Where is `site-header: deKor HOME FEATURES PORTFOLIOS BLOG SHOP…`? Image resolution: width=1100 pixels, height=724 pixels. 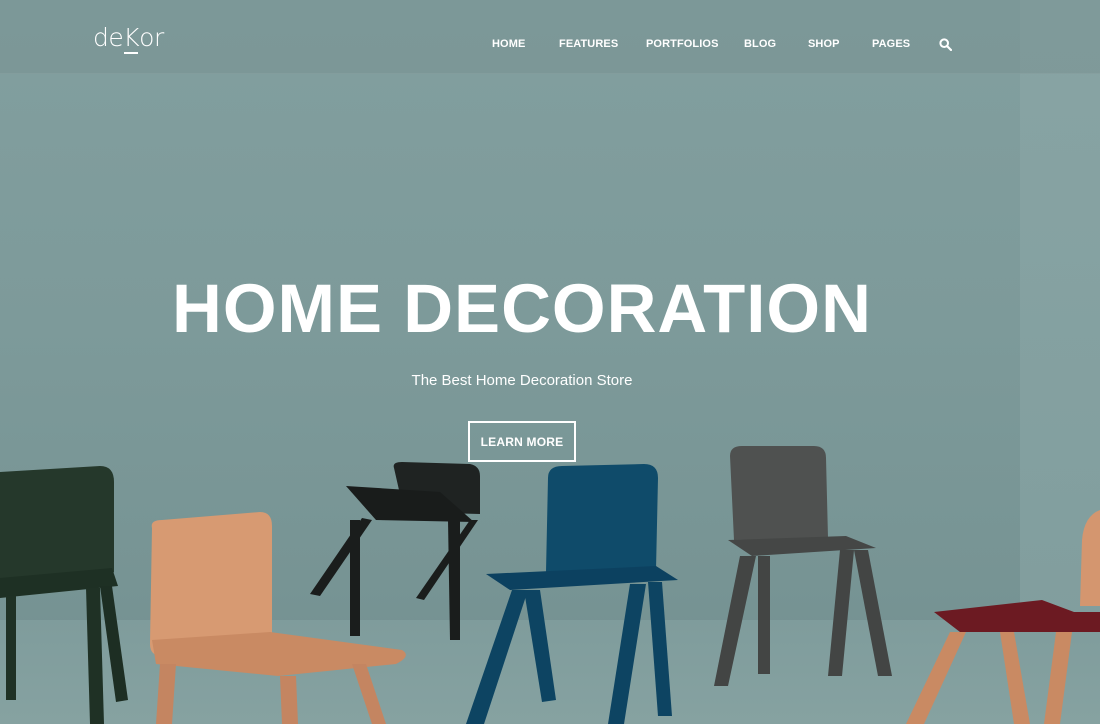
site-header: deKor HOME FEATURES PORTFOLIOS BLOG SHOP… is located at coordinates (550, 37).